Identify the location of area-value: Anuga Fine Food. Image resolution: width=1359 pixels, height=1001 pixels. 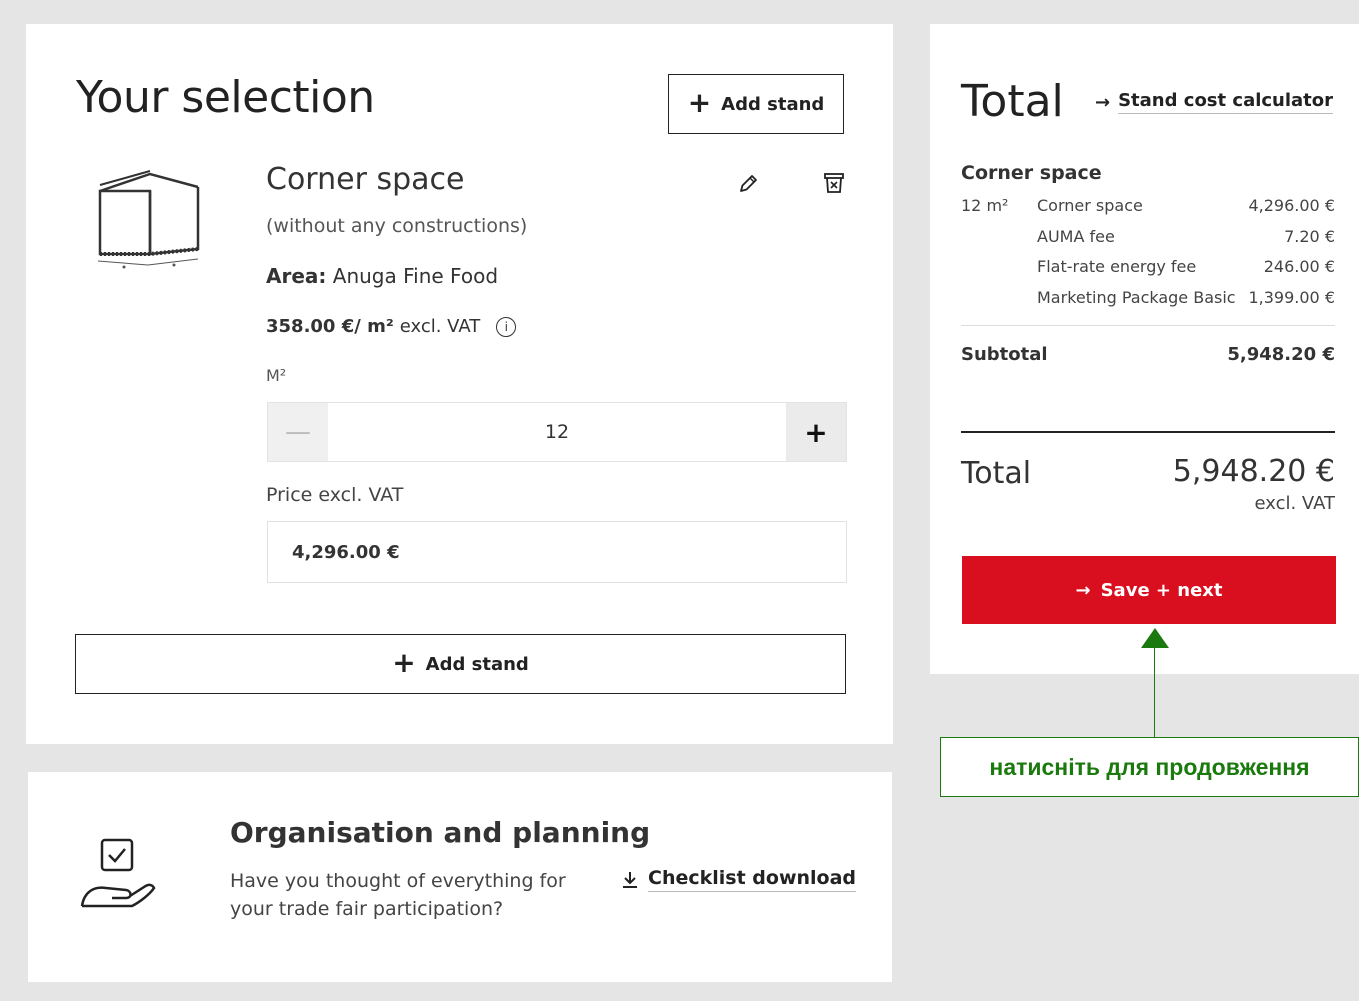
(415, 276).